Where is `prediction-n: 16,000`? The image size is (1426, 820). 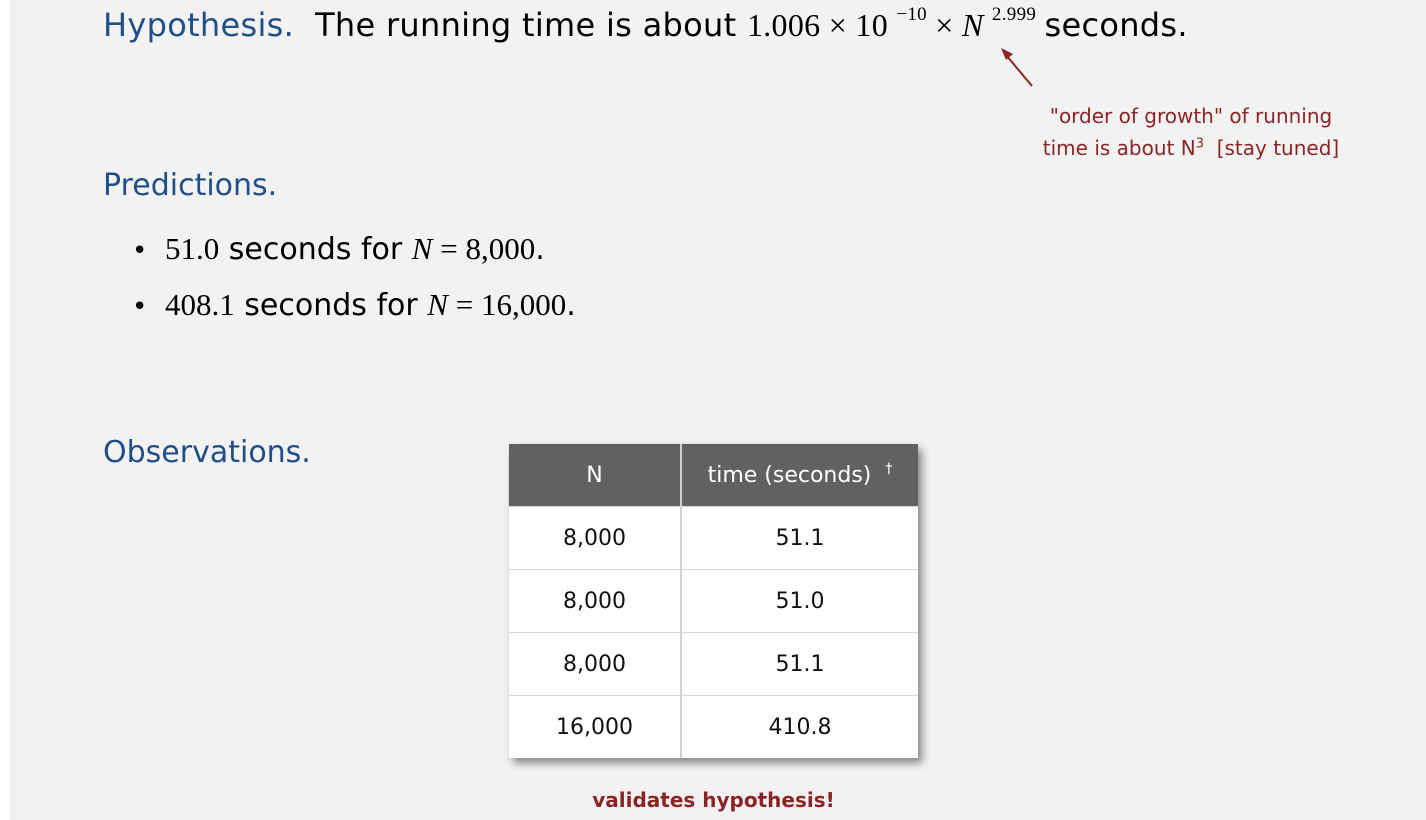 prediction-n: 16,000 is located at coordinates (523, 304).